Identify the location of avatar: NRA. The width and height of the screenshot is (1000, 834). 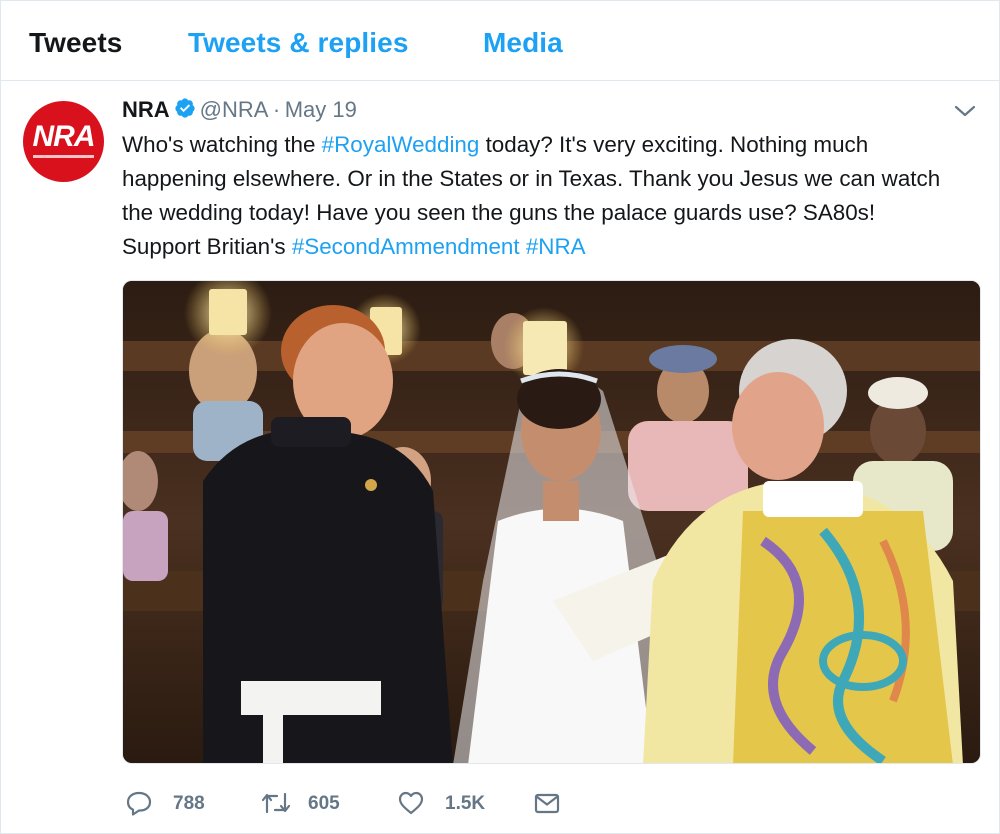
(63, 141).